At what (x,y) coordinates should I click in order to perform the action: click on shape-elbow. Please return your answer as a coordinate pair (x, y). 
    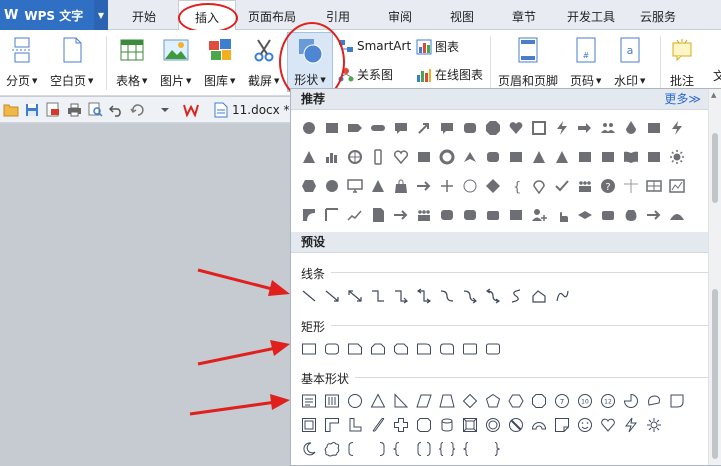
    Looking at the image, I should click on (331, 215).